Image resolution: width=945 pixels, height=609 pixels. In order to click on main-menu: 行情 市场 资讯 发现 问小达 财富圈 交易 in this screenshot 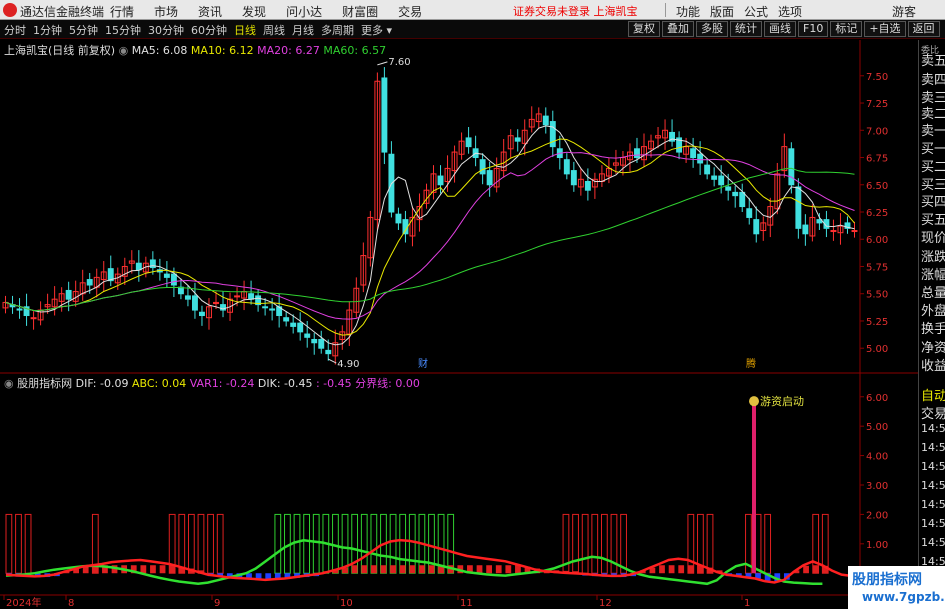, I will do `click(266, 11)`.